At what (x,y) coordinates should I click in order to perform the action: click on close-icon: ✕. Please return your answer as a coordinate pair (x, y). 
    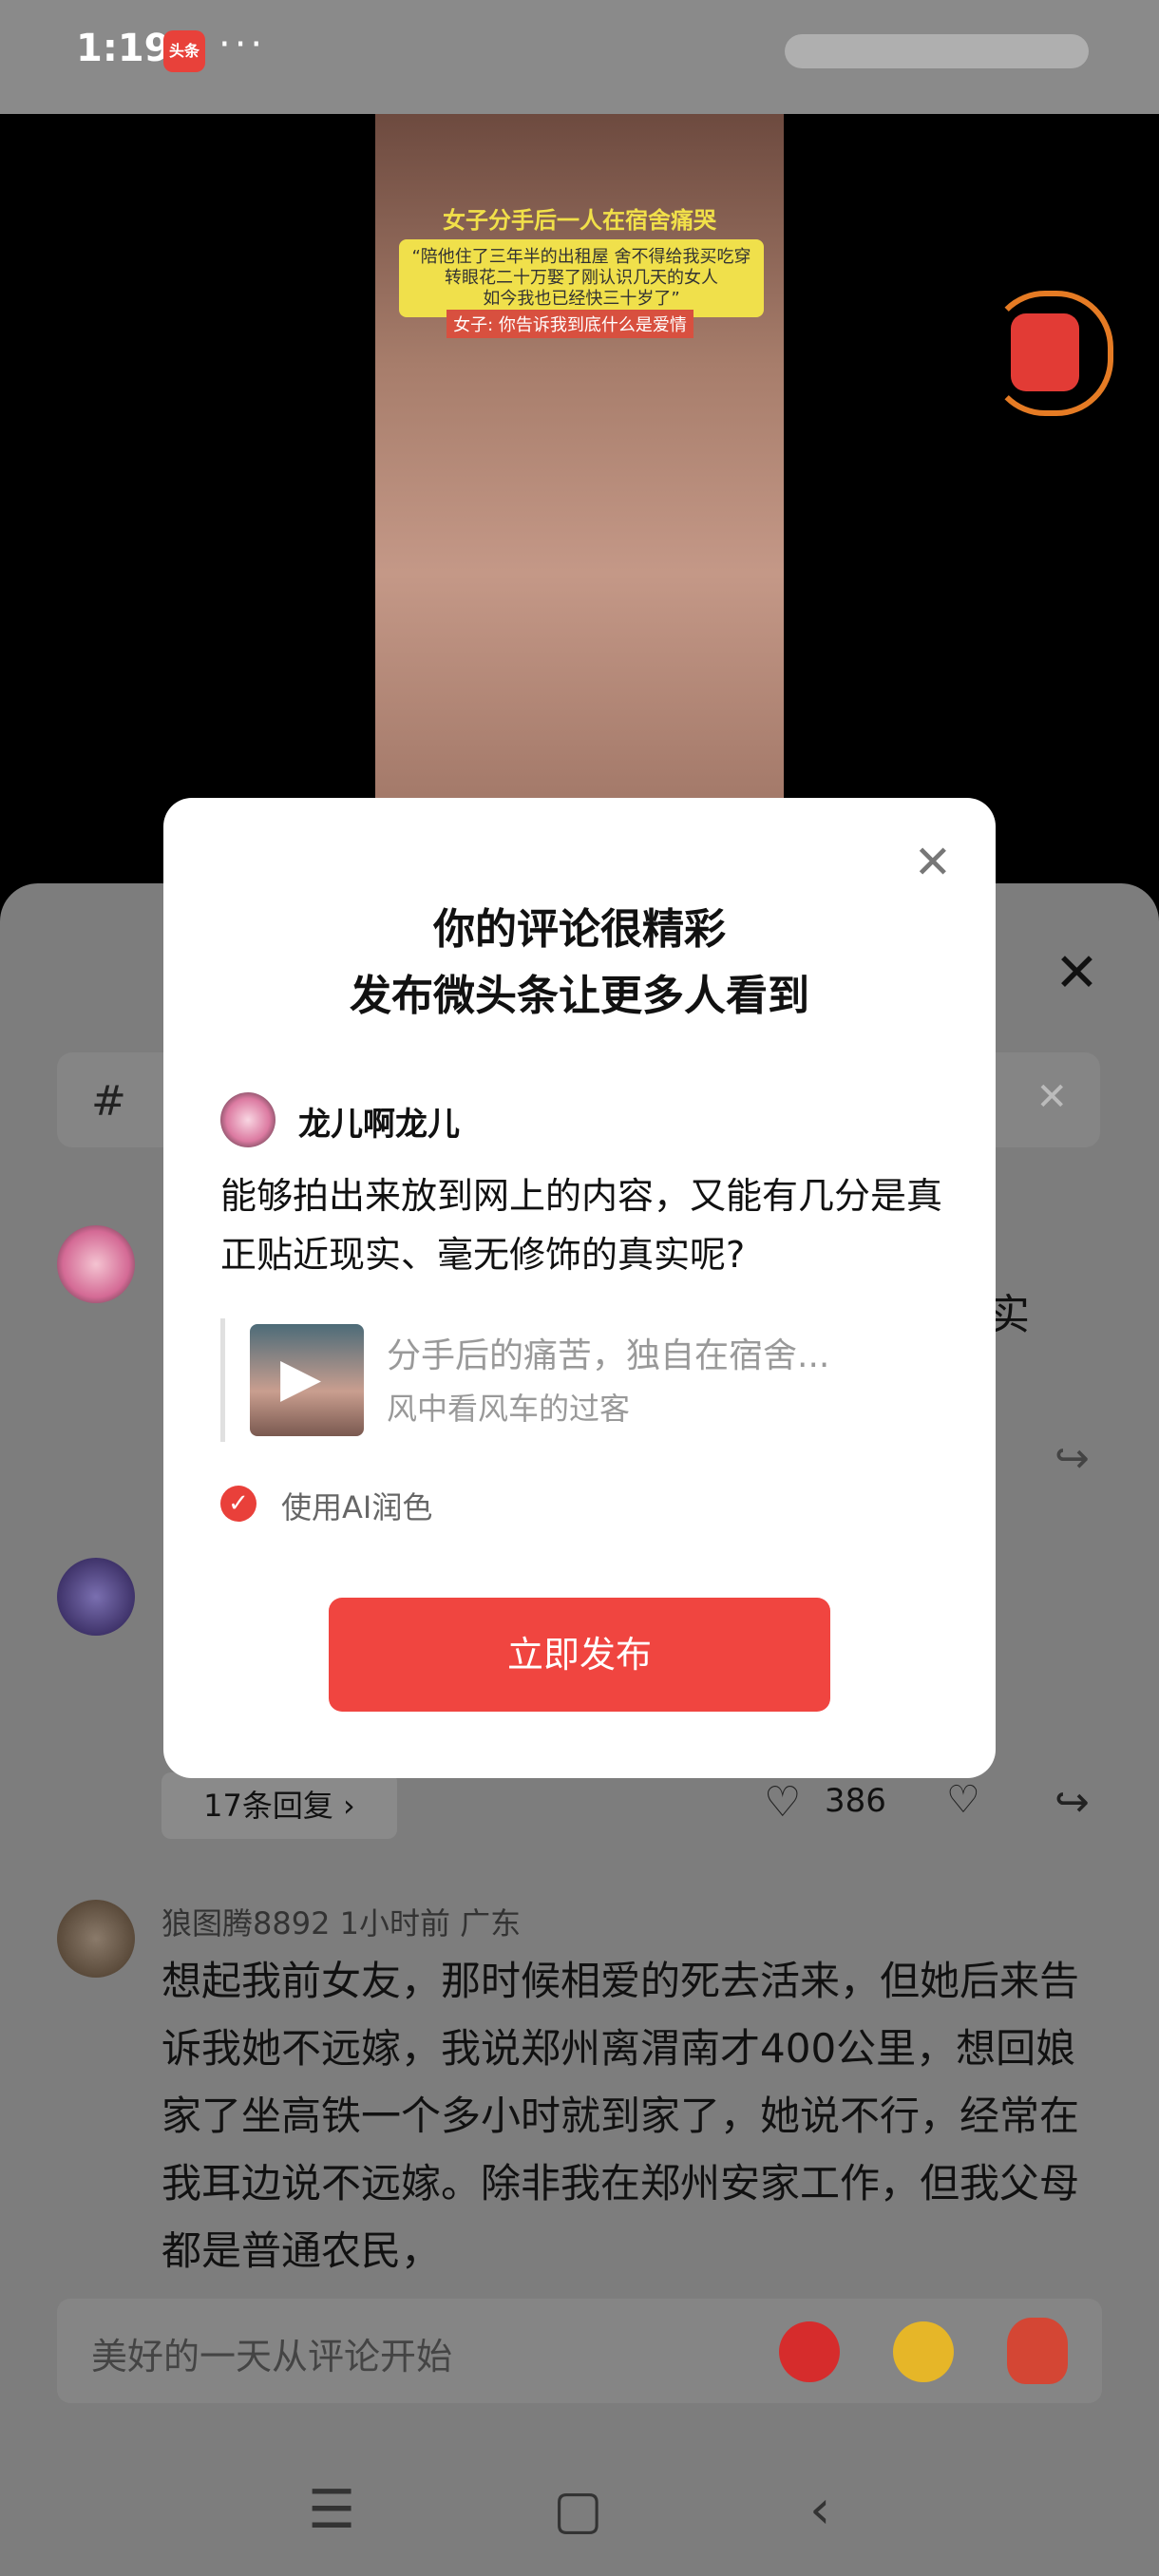
    Looking at the image, I should click on (1076, 973).